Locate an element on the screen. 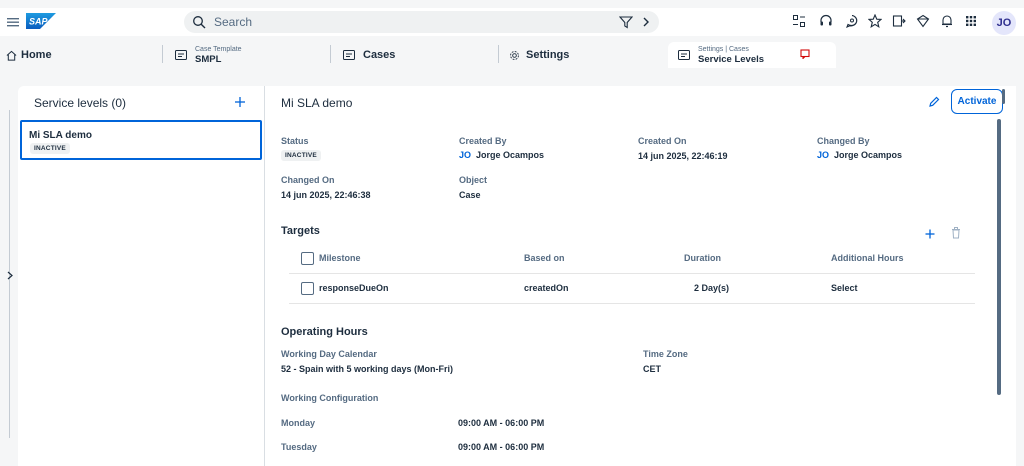 The image size is (1024, 466). created-on-value: 14 jun 2025, 22:46:19 is located at coordinates (683, 156).